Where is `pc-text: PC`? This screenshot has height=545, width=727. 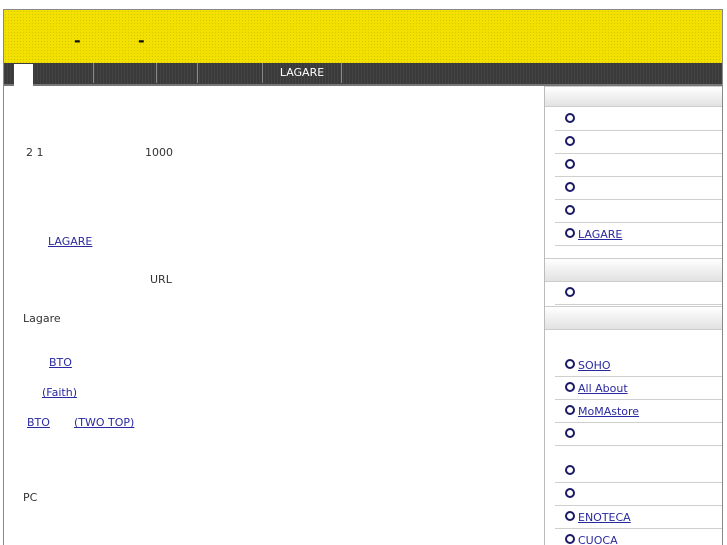 pc-text: PC is located at coordinates (30, 497).